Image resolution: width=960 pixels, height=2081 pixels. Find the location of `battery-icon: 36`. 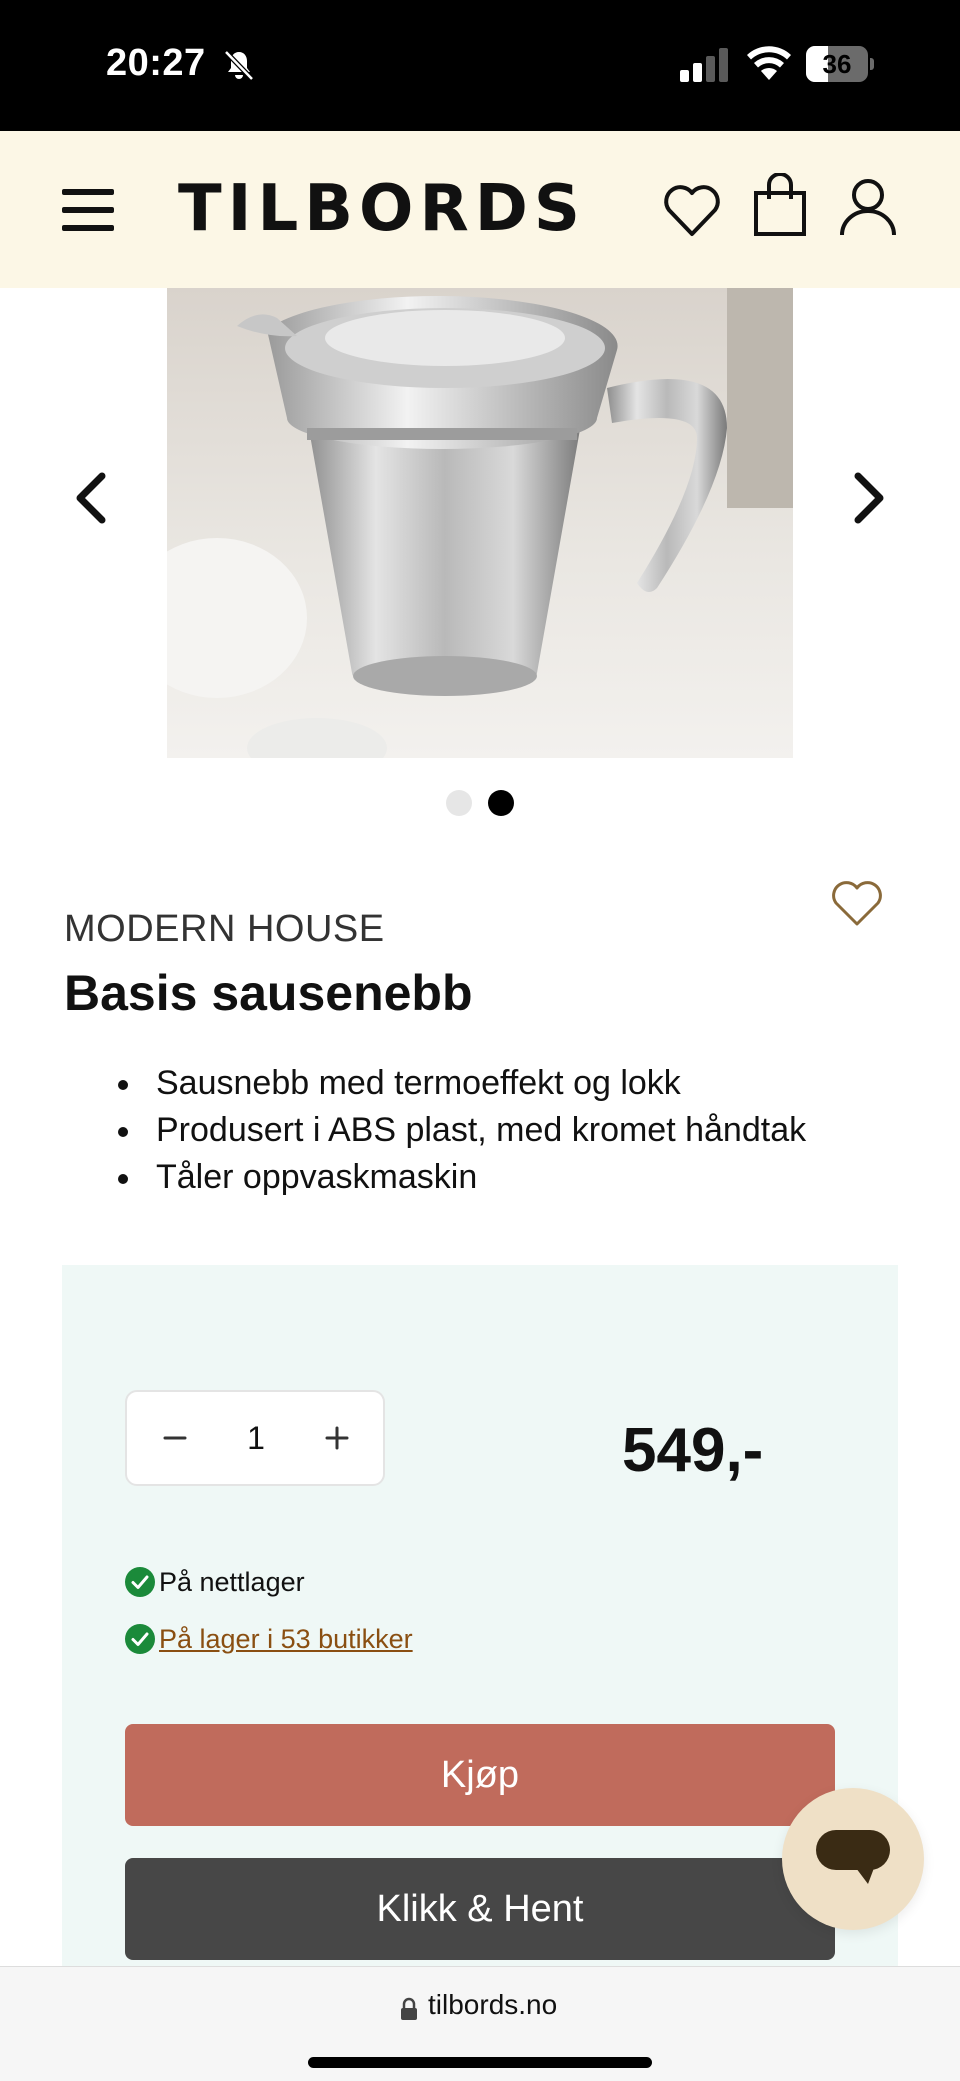

battery-icon: 36 is located at coordinates (840, 64).